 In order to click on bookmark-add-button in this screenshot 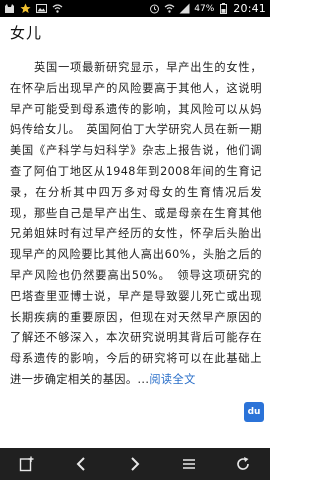, I will do `click(27, 464)`.